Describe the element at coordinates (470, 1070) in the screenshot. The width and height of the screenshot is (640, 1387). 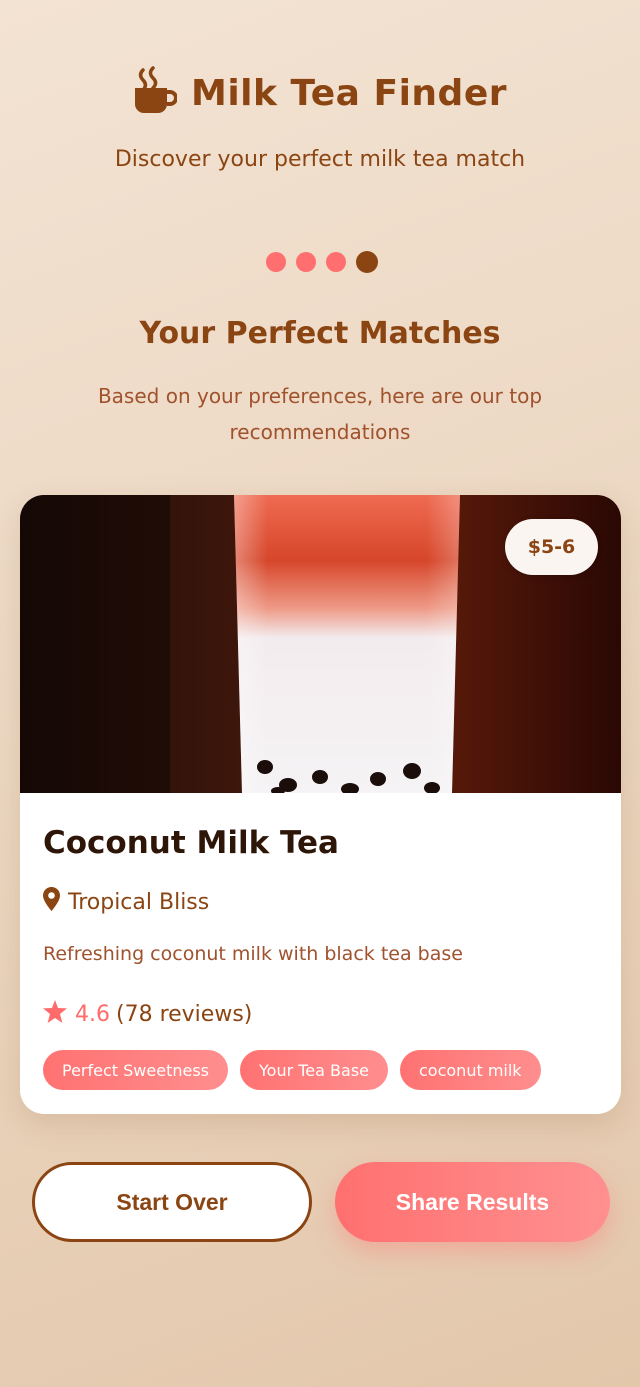
I see `tag-coconut-milk: coconut milk` at that location.